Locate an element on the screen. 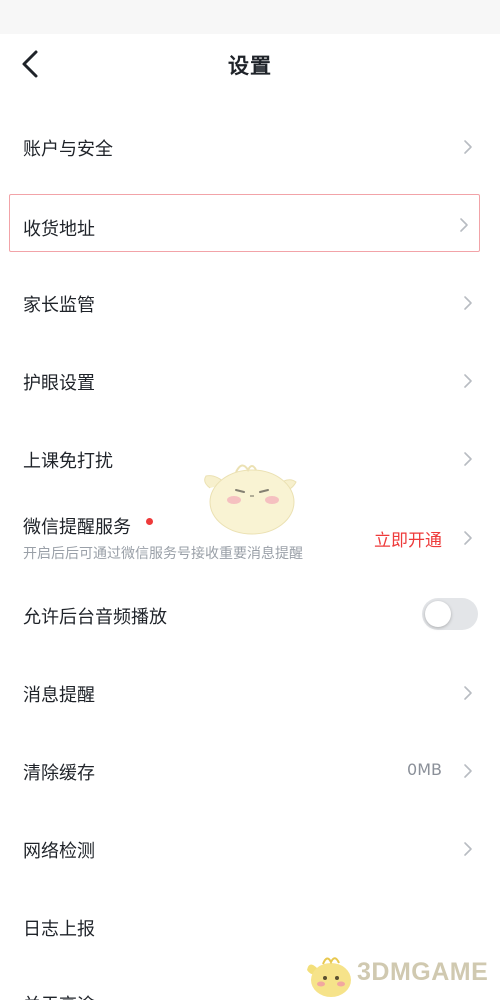 The image size is (500, 1000). mascot-logo-icon is located at coordinates (329, 977).